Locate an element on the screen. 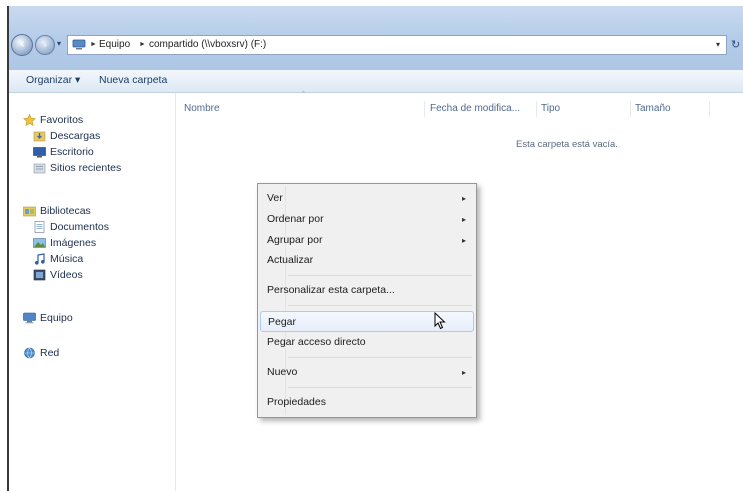 The width and height of the screenshot is (743, 491). menu-item-pegar-acceso-directo: Pegar acceso directo is located at coordinates (367, 342).